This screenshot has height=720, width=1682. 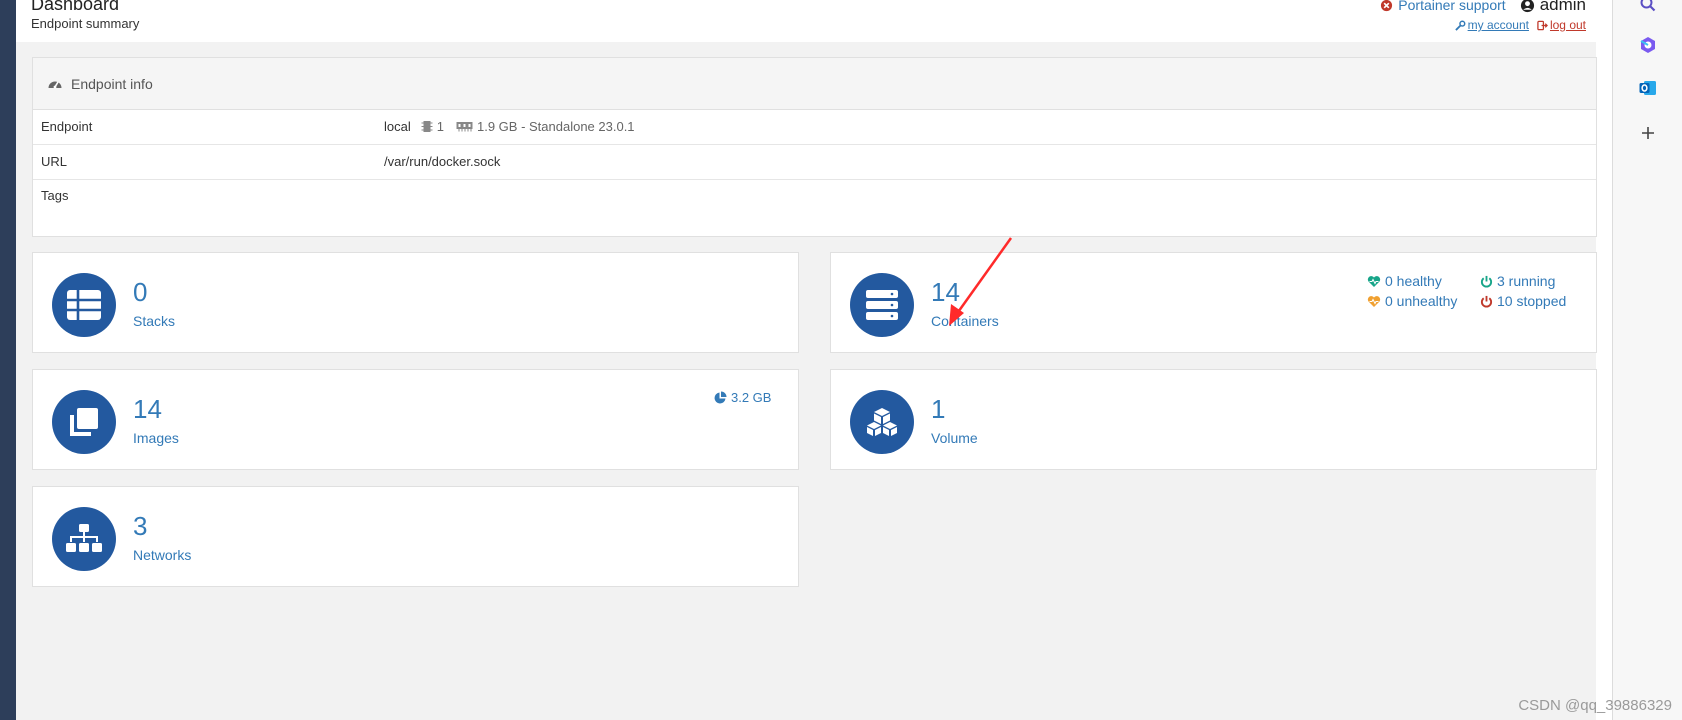 I want to click on volumes-icon-circle, so click(x=882, y=422).